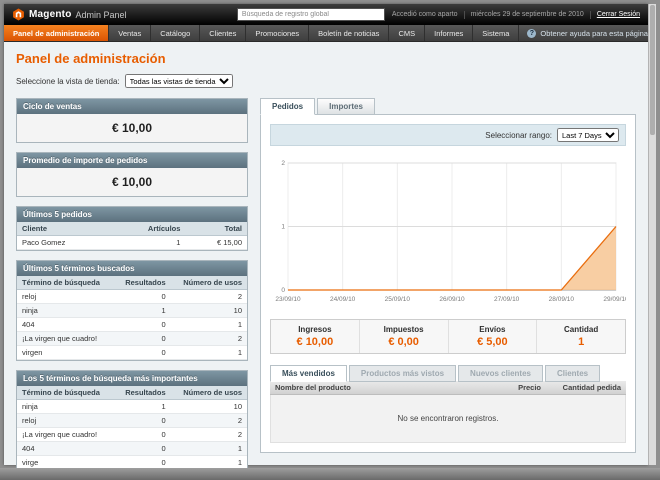  What do you see at coordinates (378, 388) in the screenshot?
I see `column-header: Nombre del producto` at bounding box center [378, 388].